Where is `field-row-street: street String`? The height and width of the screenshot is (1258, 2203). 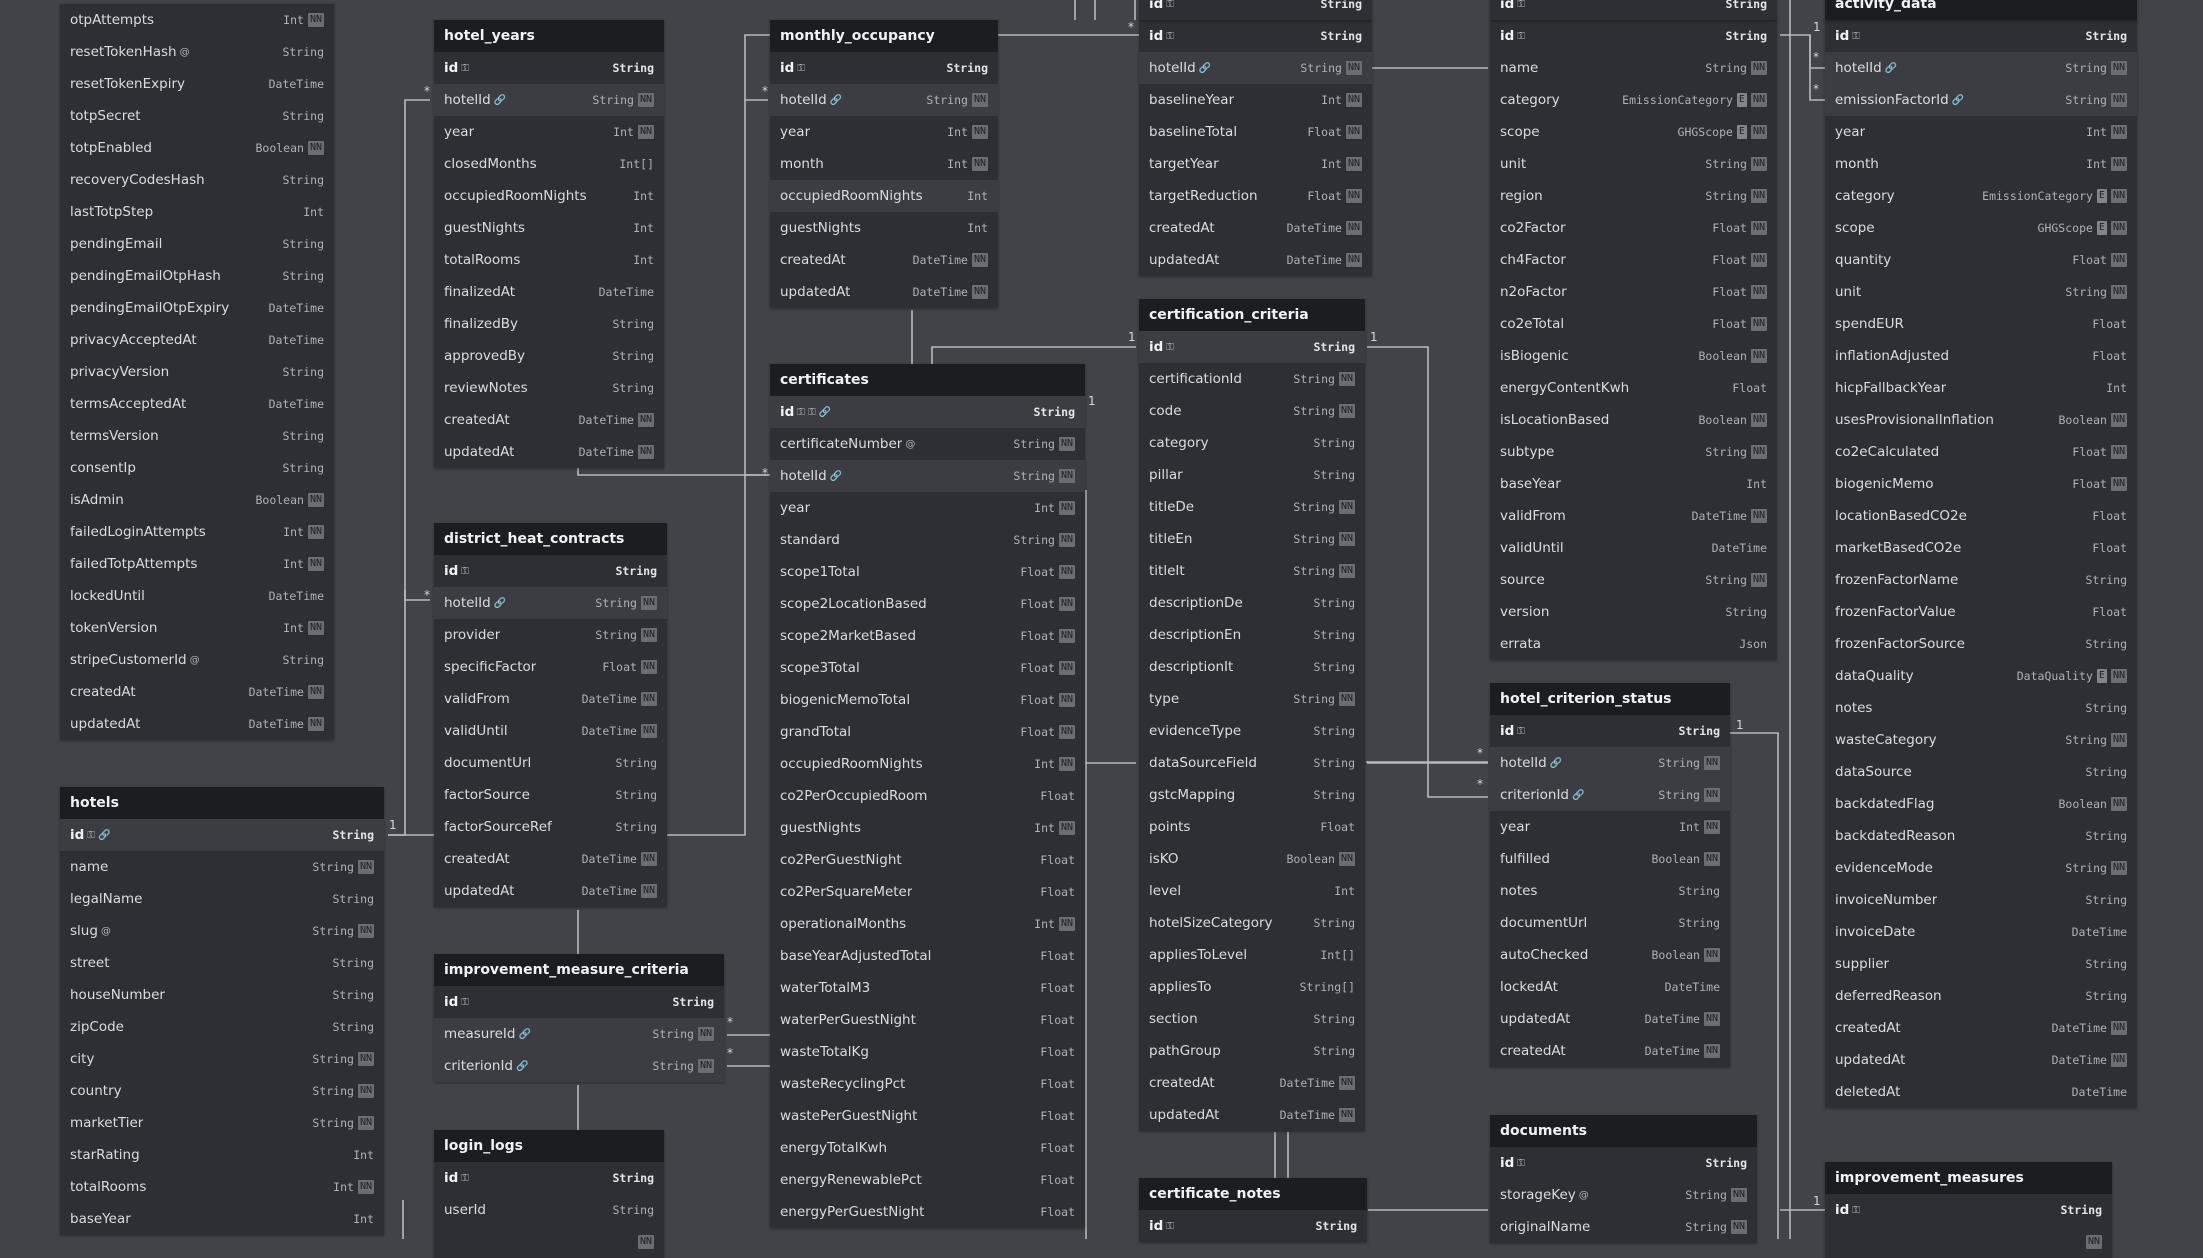 field-row-street: street String is located at coordinates (222, 963).